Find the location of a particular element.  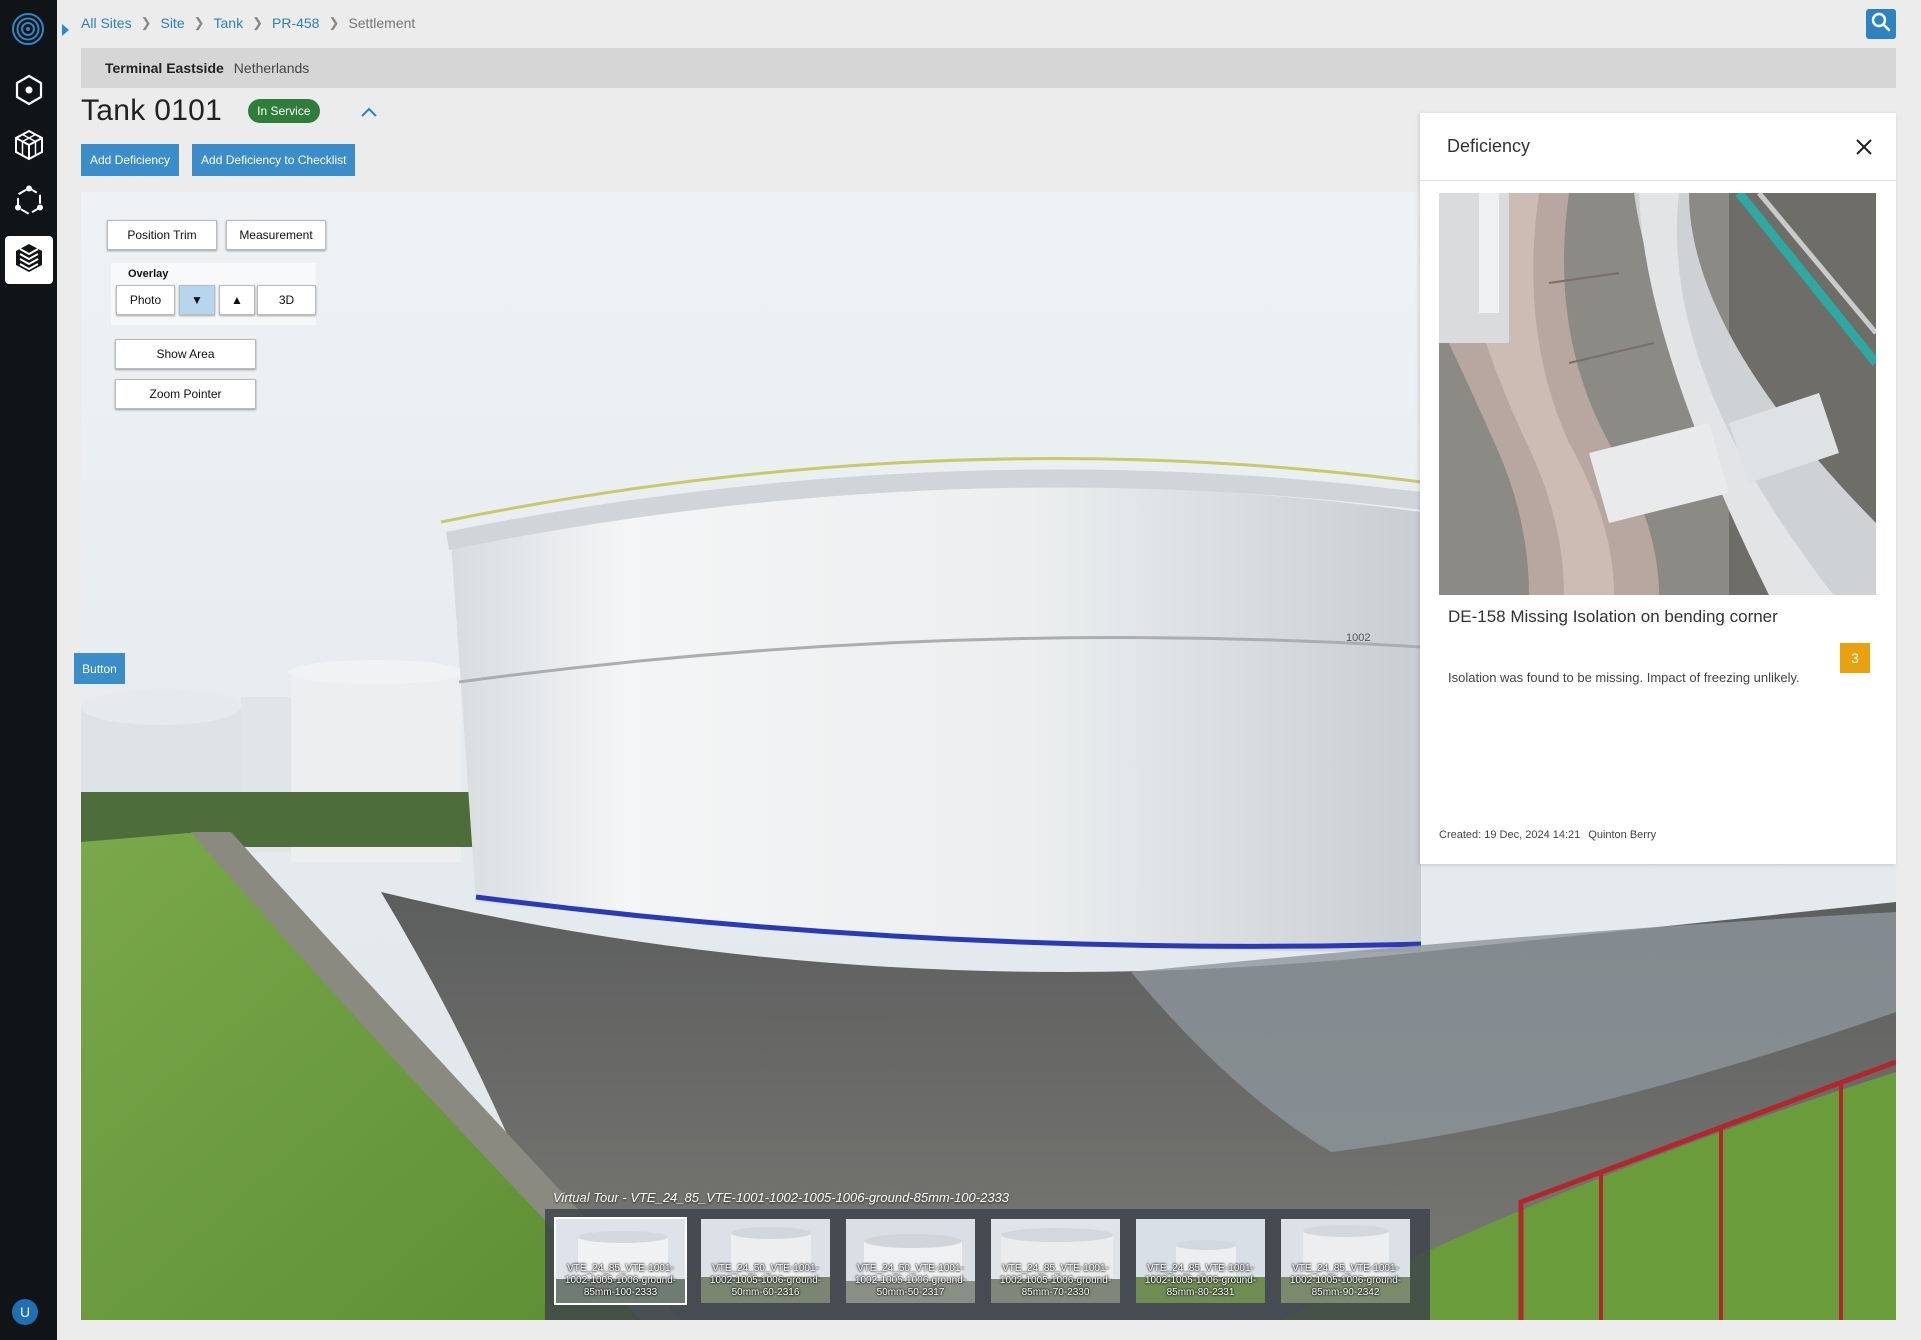

position-trim-button: Position Trim is located at coordinates (162, 235).